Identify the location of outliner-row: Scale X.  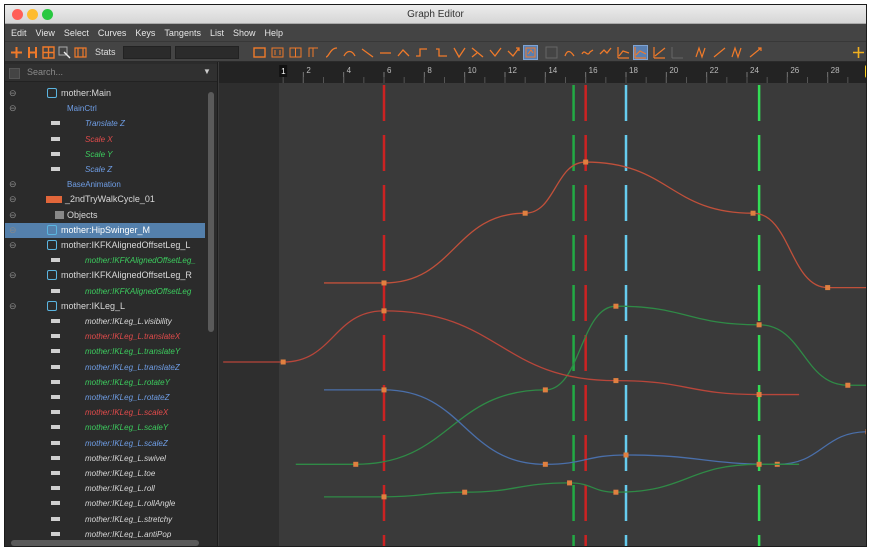
(105, 139).